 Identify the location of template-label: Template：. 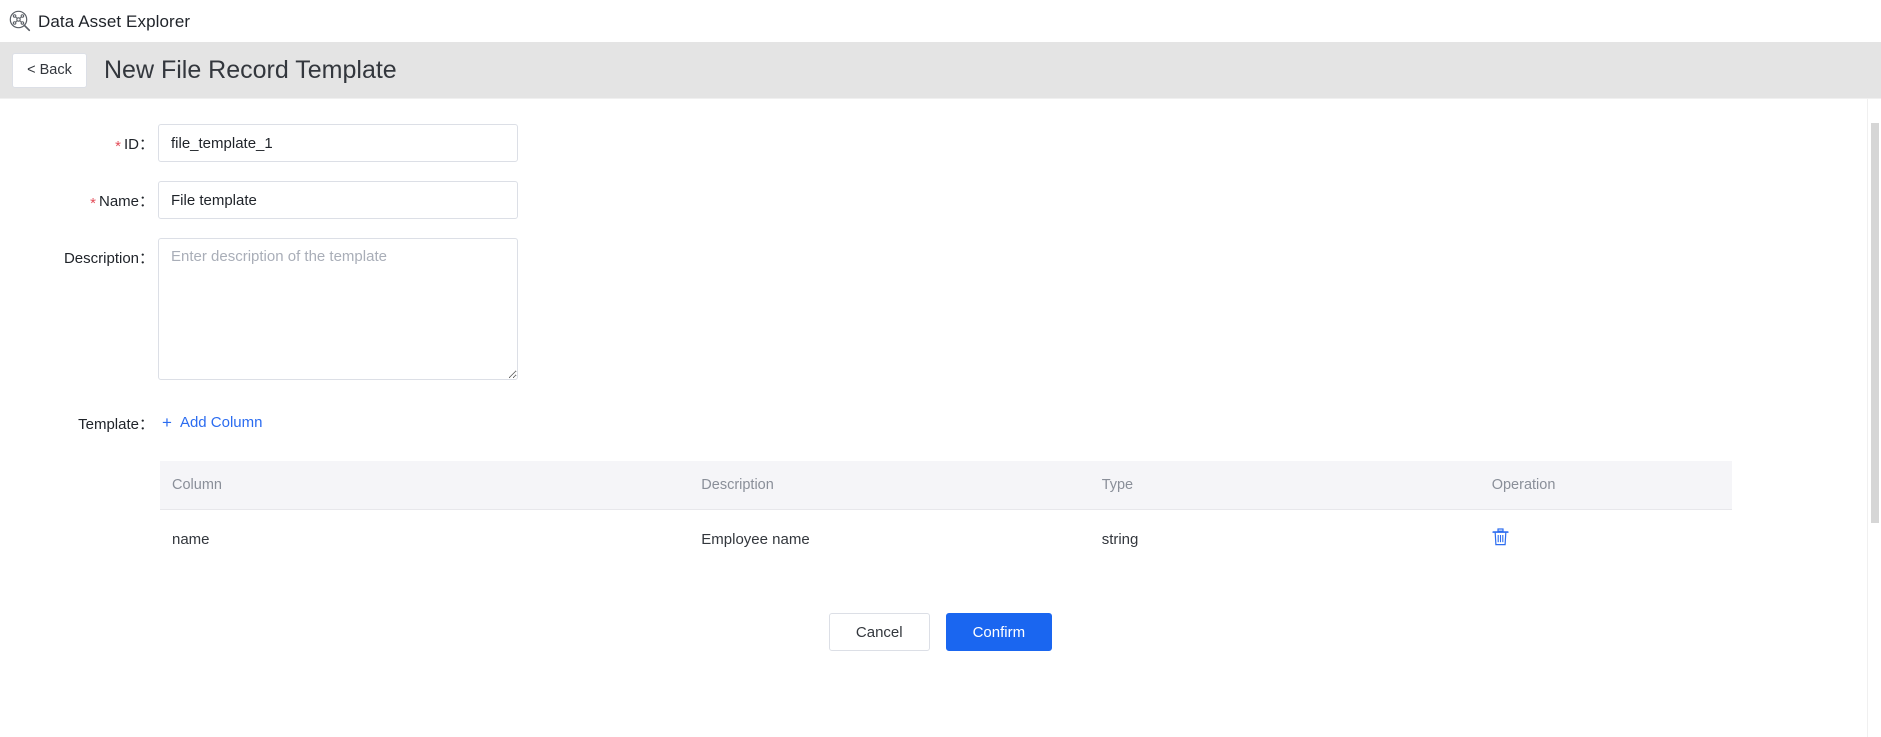
(116, 424).